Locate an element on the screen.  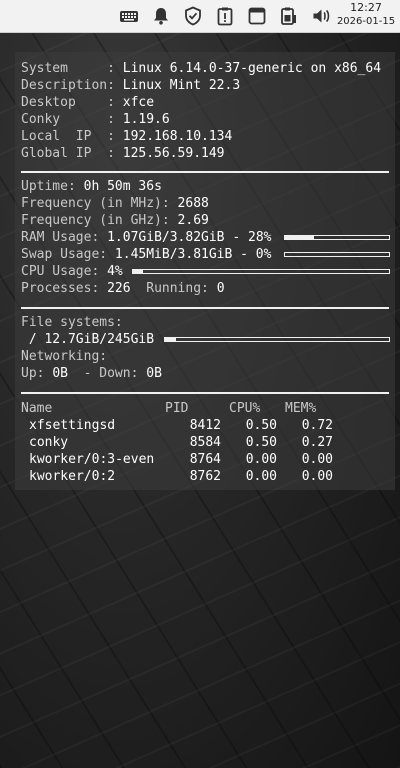
fs-value-row: / 12.7GiB/245GiB is located at coordinates (87, 339).